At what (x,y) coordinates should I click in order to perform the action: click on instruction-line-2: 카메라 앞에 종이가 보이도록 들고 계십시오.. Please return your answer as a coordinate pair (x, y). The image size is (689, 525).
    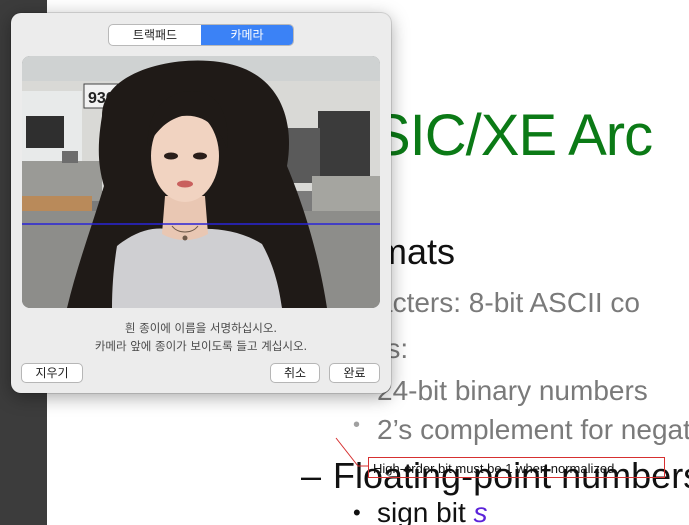
    Looking at the image, I should click on (201, 346).